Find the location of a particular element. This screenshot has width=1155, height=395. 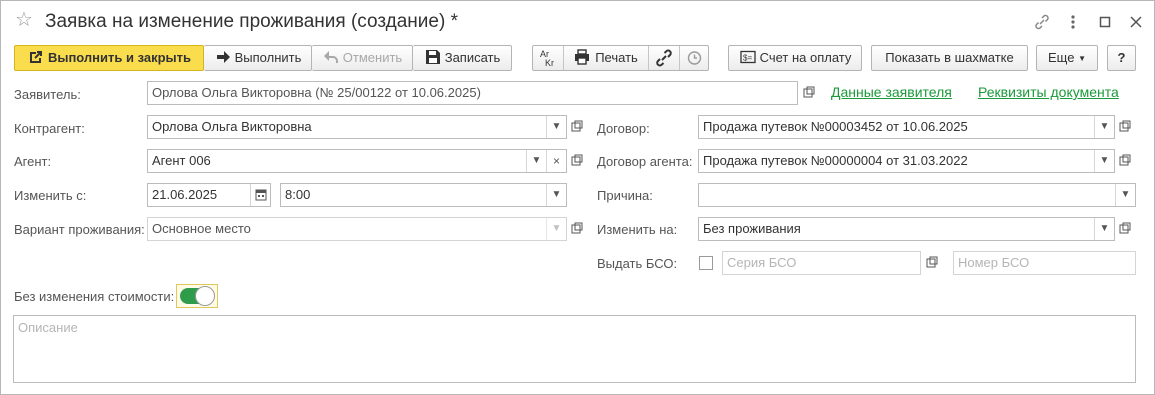

agent-label: Агент: is located at coordinates (33, 161).